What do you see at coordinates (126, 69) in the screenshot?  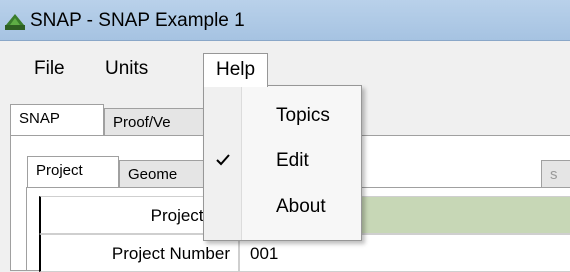 I see `menu-units: Units` at bounding box center [126, 69].